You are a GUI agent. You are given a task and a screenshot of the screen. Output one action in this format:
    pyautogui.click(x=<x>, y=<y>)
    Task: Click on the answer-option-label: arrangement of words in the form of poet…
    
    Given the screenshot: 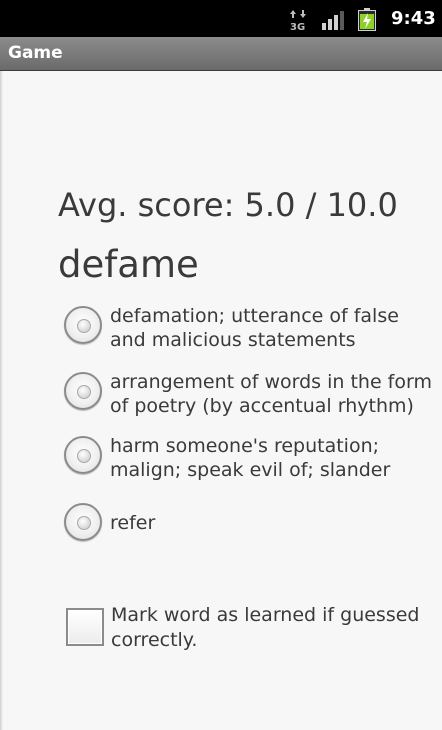 What is the action you would take?
    pyautogui.click(x=271, y=394)
    